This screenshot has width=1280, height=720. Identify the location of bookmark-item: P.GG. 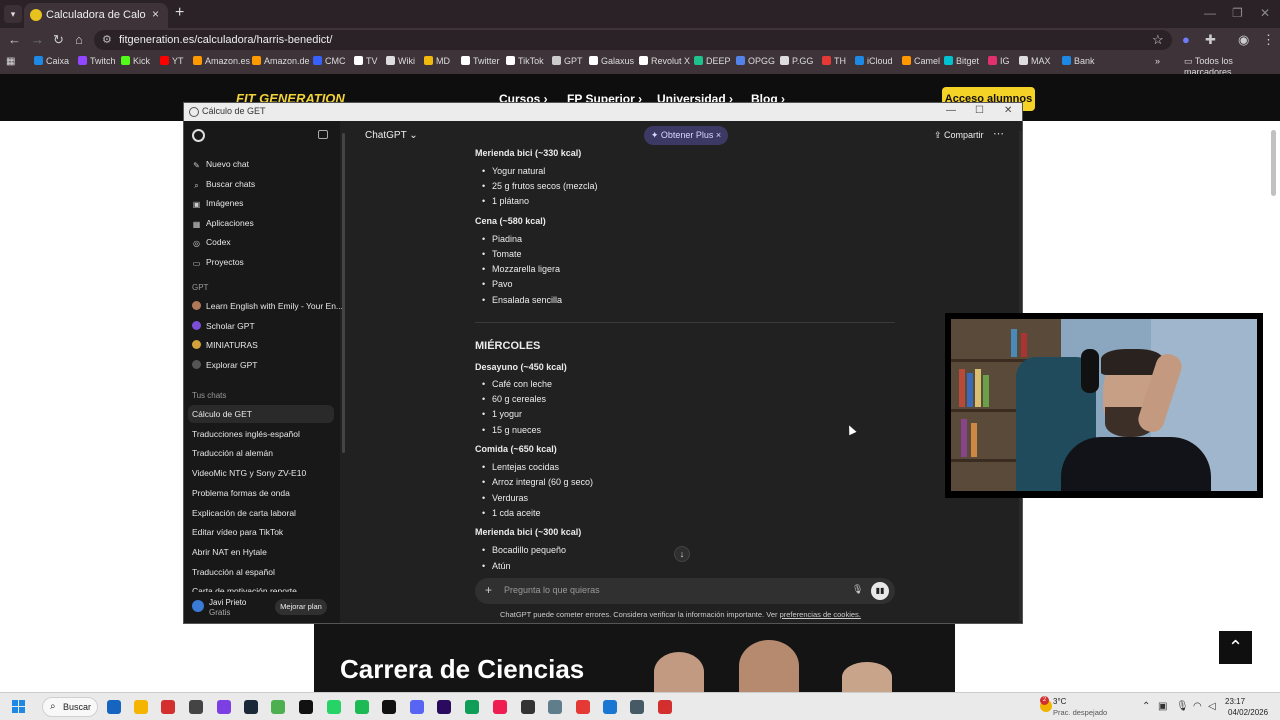
(796, 61).